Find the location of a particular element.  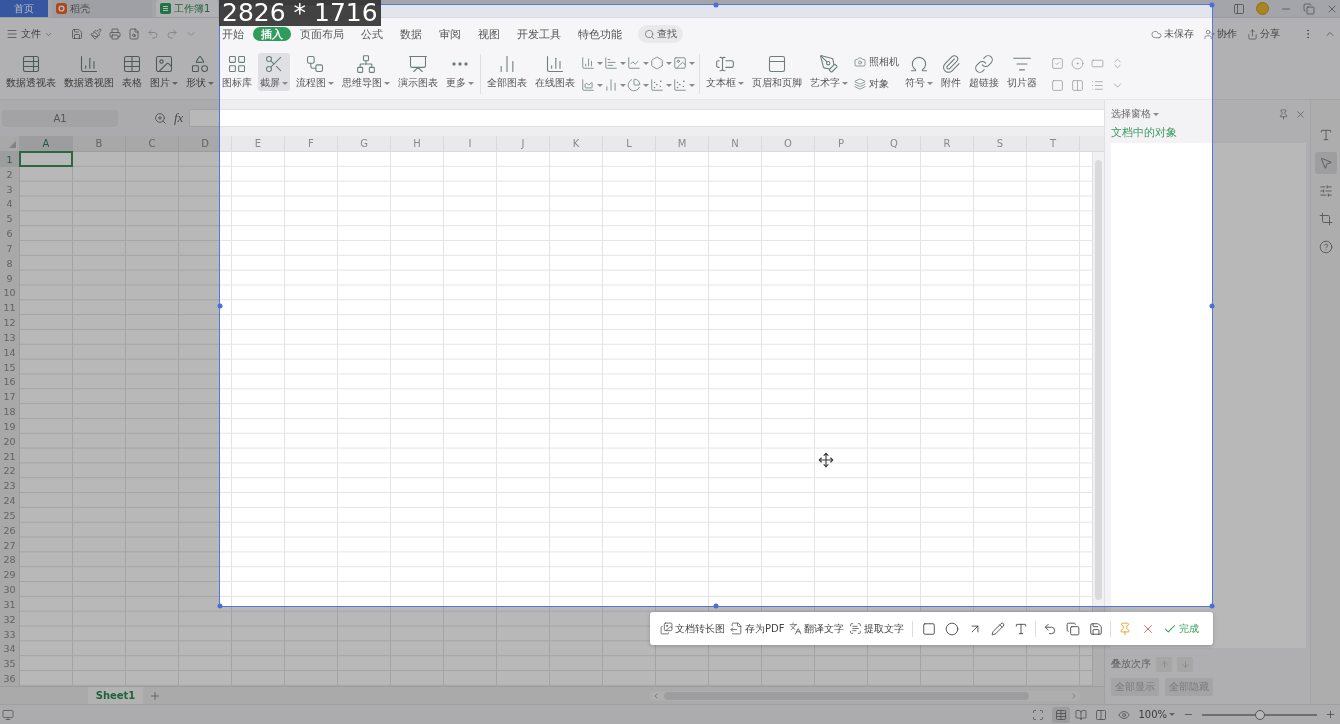

row-header: 18 is located at coordinates (9, 411).